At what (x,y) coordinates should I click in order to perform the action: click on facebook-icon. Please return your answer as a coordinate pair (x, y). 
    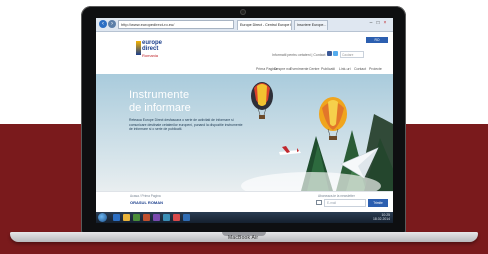
    Looking at the image, I should click on (329, 53).